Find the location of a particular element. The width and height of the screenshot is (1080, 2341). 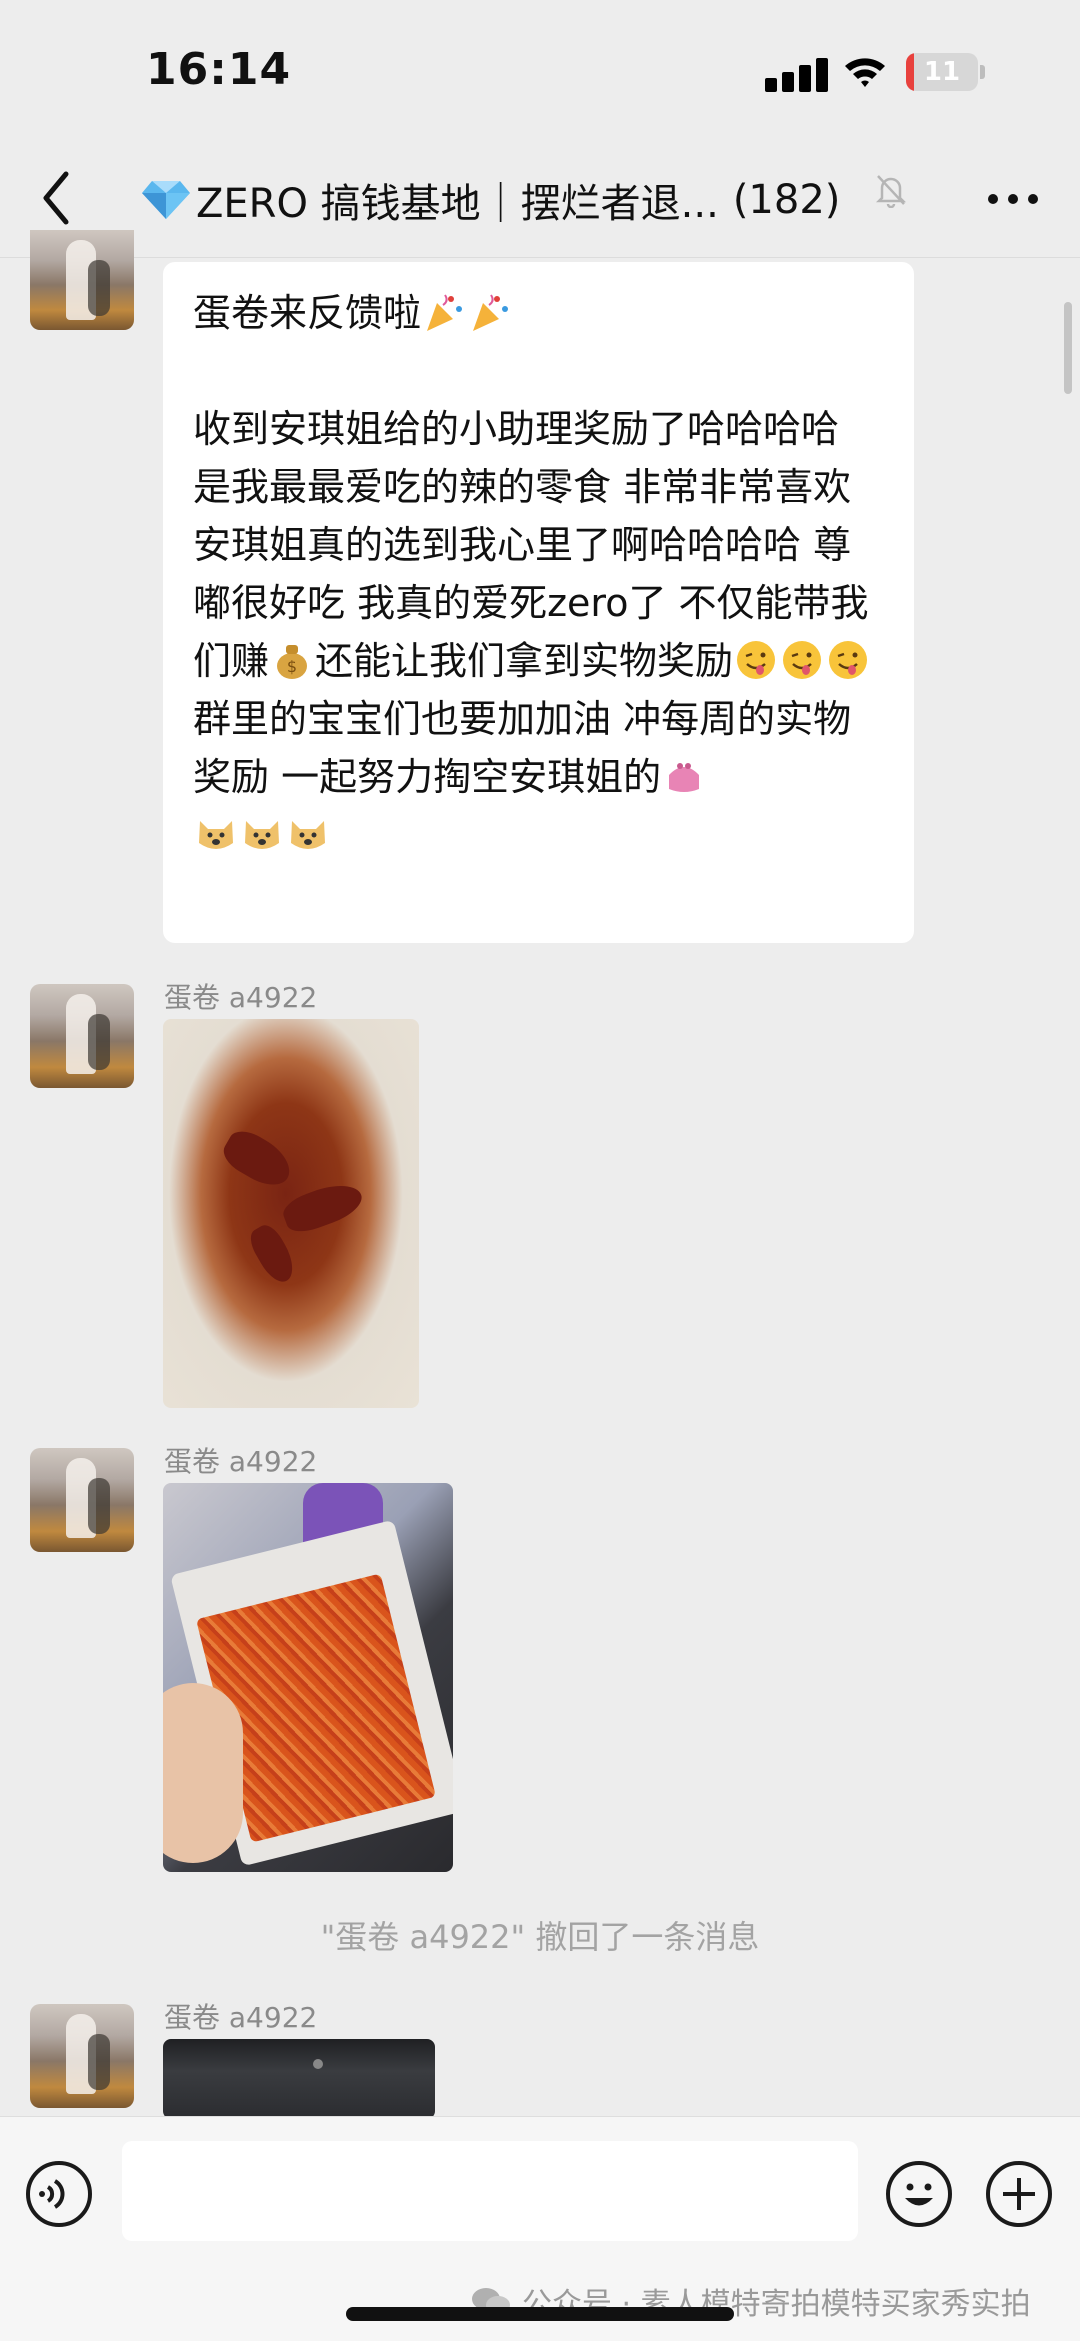

wifi-icon is located at coordinates (865, 72).